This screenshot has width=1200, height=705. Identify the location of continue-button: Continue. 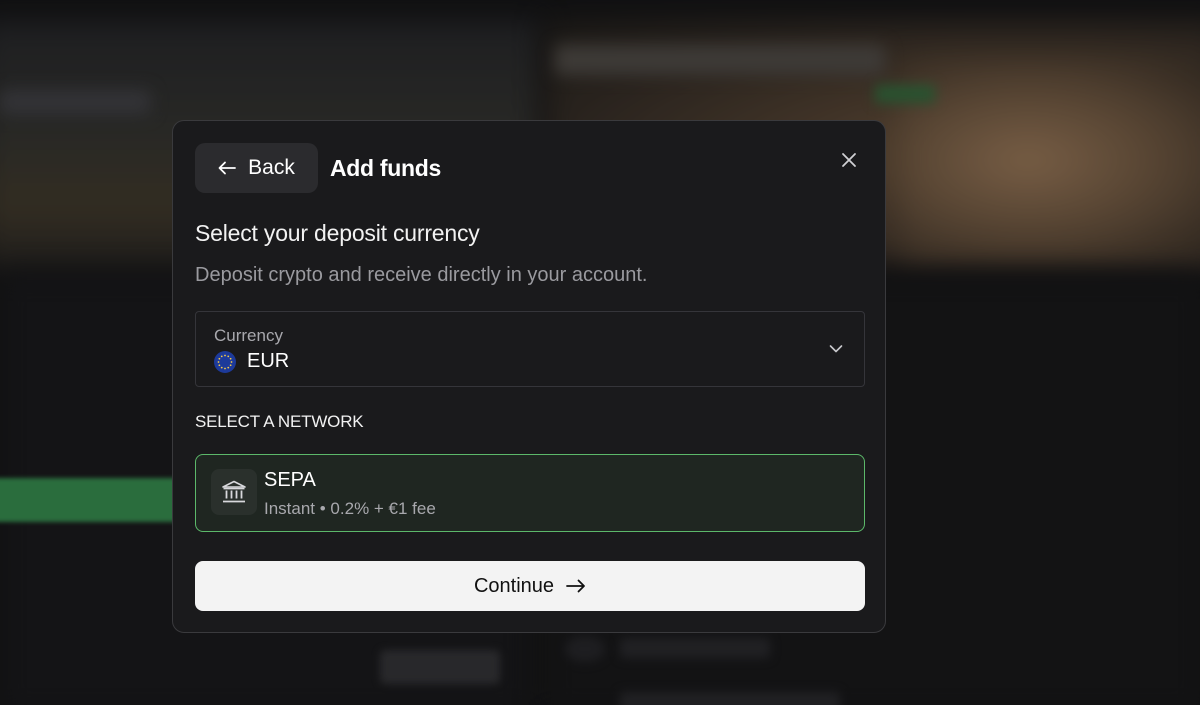
(530, 586).